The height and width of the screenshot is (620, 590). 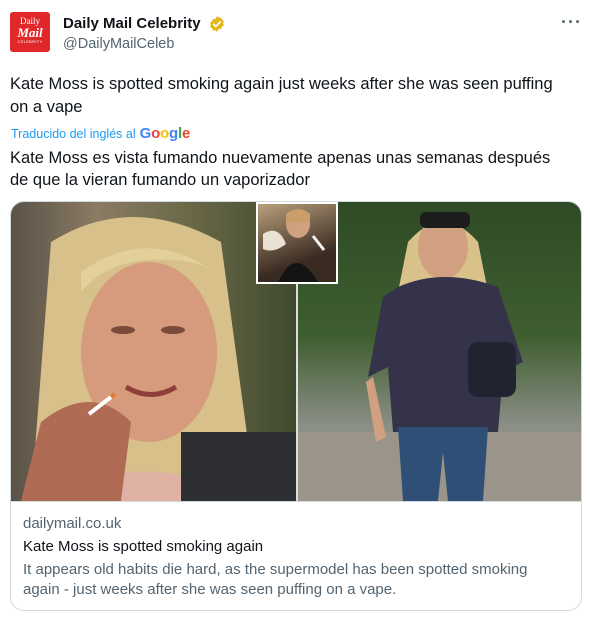 I want to click on translated-label: Traducido del inglés al, so click(x=73, y=133).